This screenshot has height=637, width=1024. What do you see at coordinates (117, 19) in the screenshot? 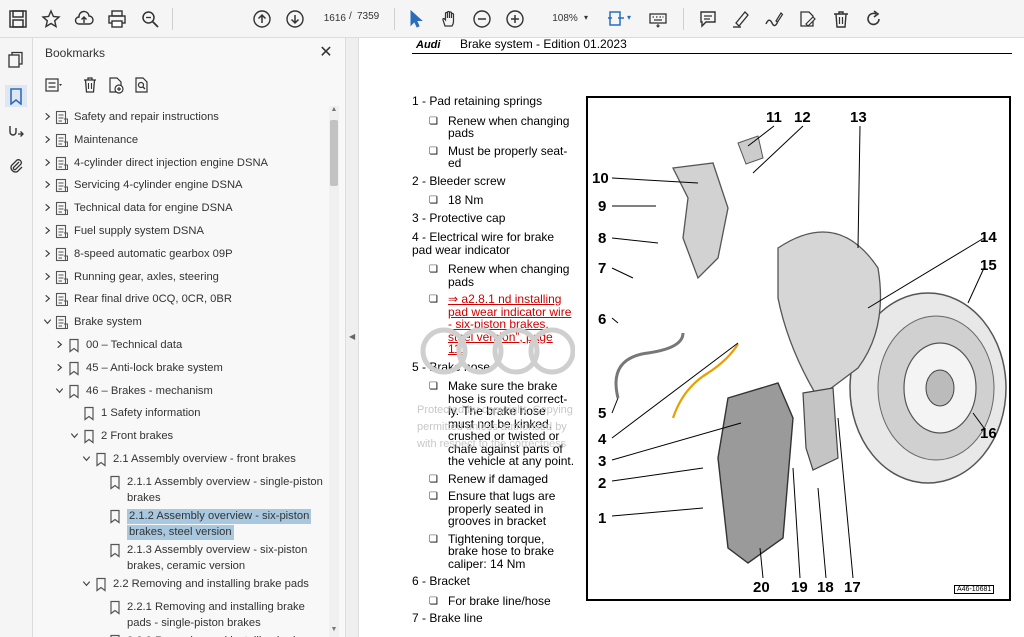
I see `print-icon` at bounding box center [117, 19].